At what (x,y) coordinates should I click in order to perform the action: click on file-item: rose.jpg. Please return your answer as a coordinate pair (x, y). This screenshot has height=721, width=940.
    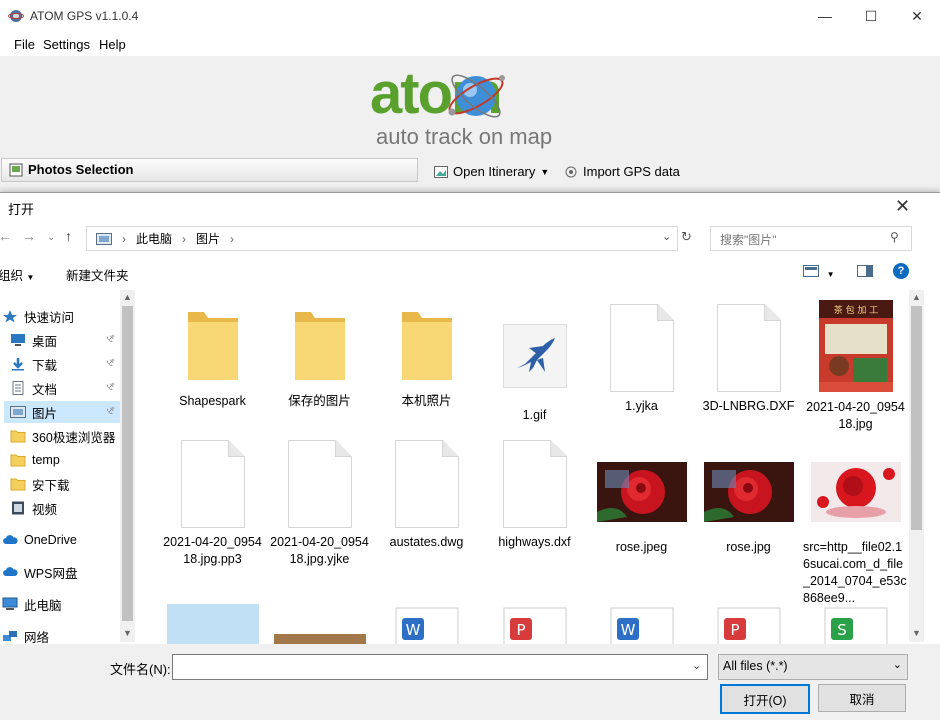
    Looking at the image, I should click on (748, 497).